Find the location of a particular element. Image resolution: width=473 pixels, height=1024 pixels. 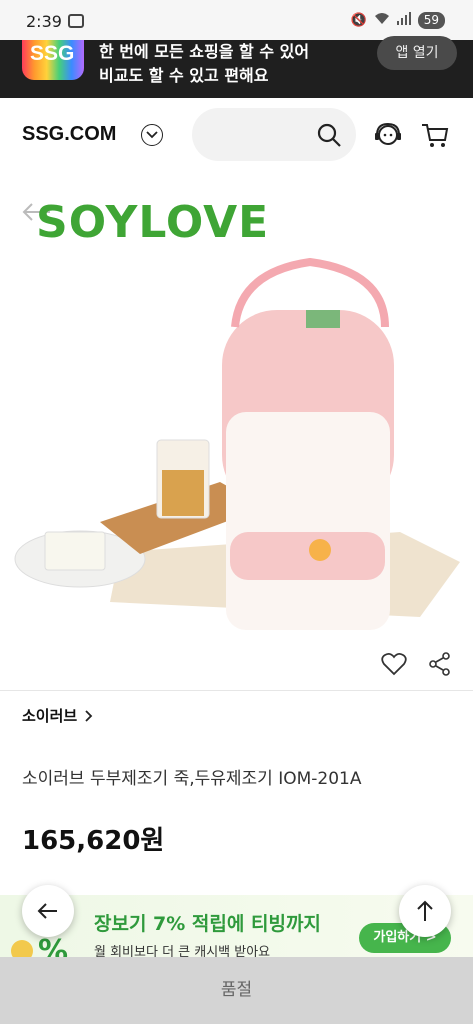

status-time: 2:39 is located at coordinates (44, 21).